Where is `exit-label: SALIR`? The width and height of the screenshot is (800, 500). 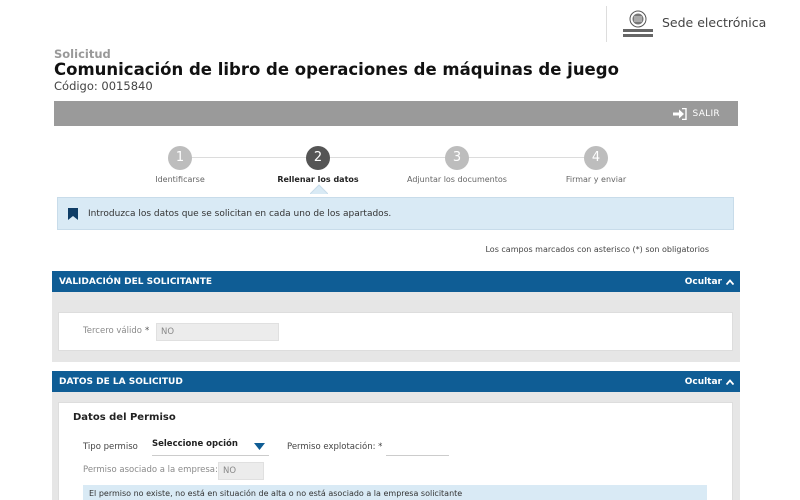 exit-label: SALIR is located at coordinates (706, 113).